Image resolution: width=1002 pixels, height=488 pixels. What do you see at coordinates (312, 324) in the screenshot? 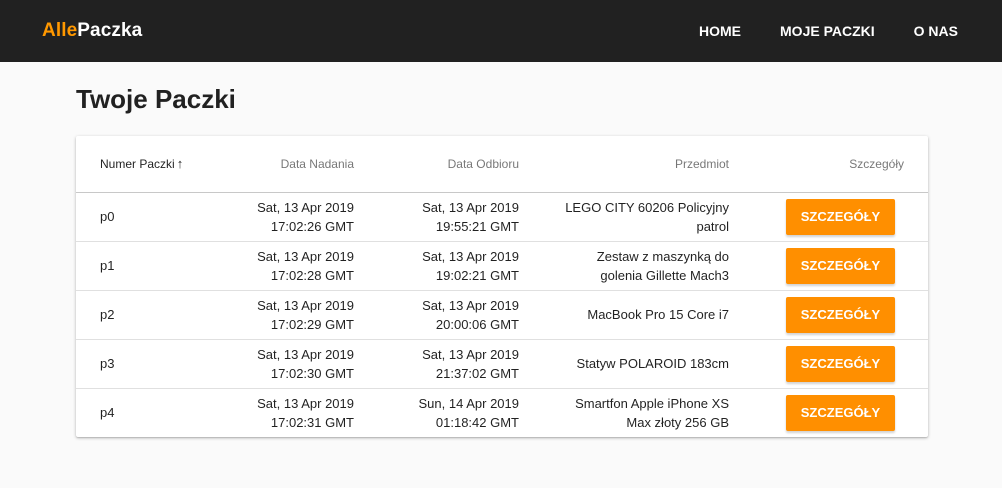
I see `date-sent-time: 17:02:29 GMT` at bounding box center [312, 324].